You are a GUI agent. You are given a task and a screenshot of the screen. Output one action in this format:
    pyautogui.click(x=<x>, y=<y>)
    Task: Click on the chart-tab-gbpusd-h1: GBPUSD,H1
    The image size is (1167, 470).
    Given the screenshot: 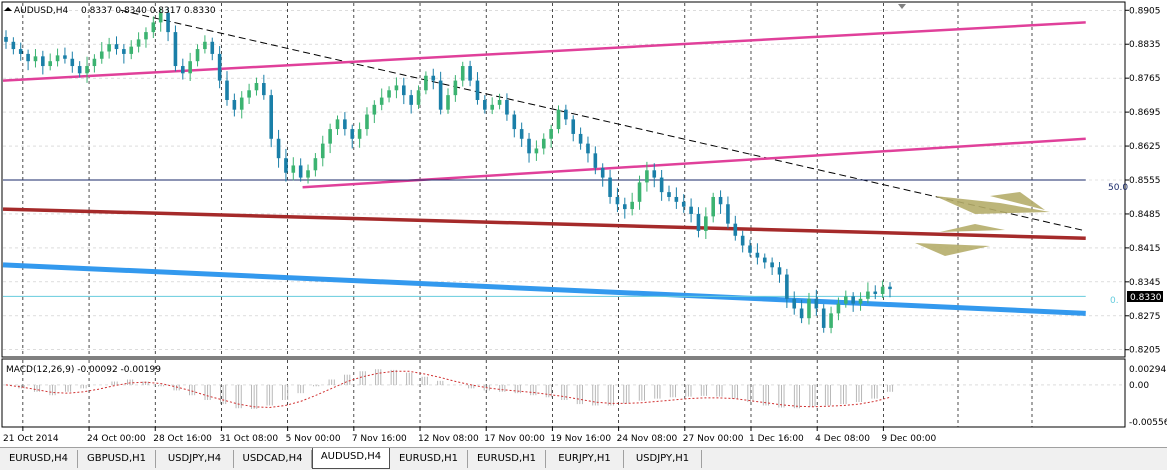 What is the action you would take?
    pyautogui.click(x=117, y=459)
    